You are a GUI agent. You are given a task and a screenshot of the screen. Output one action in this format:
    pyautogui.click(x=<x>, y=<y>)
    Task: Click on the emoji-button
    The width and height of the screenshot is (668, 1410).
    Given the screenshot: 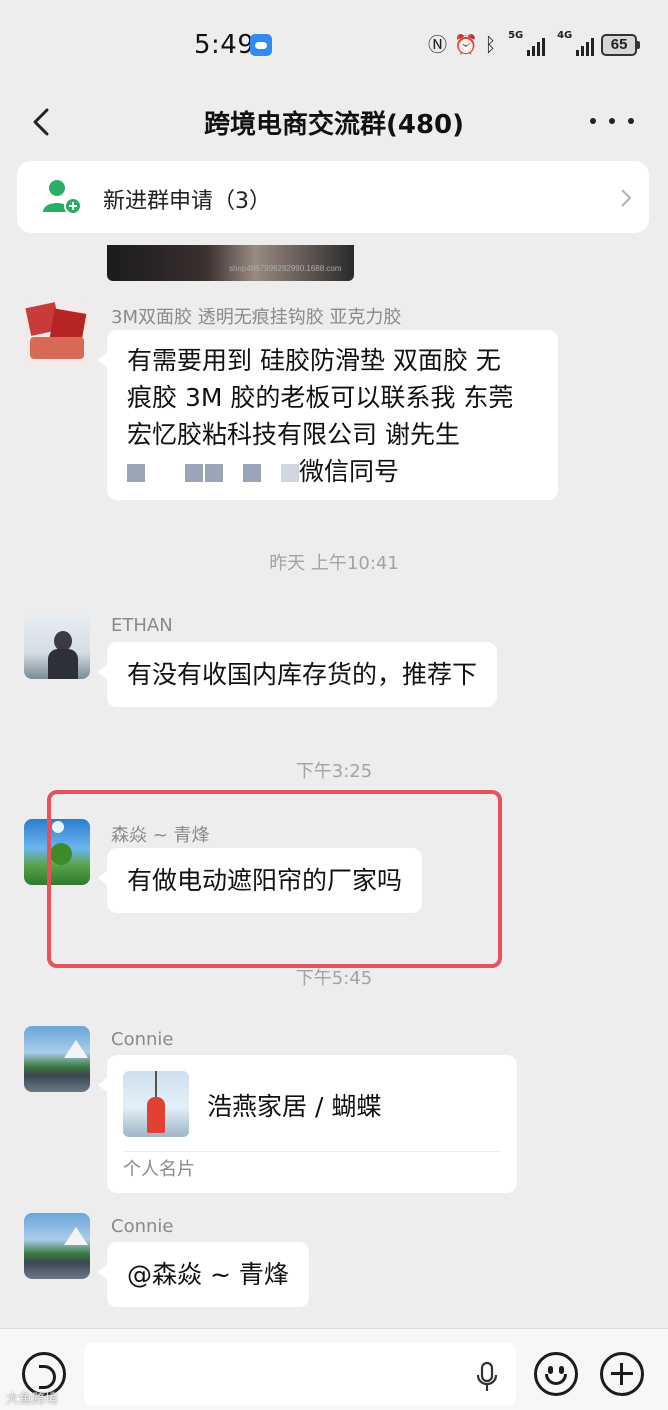 What is the action you would take?
    pyautogui.click(x=556, y=1374)
    